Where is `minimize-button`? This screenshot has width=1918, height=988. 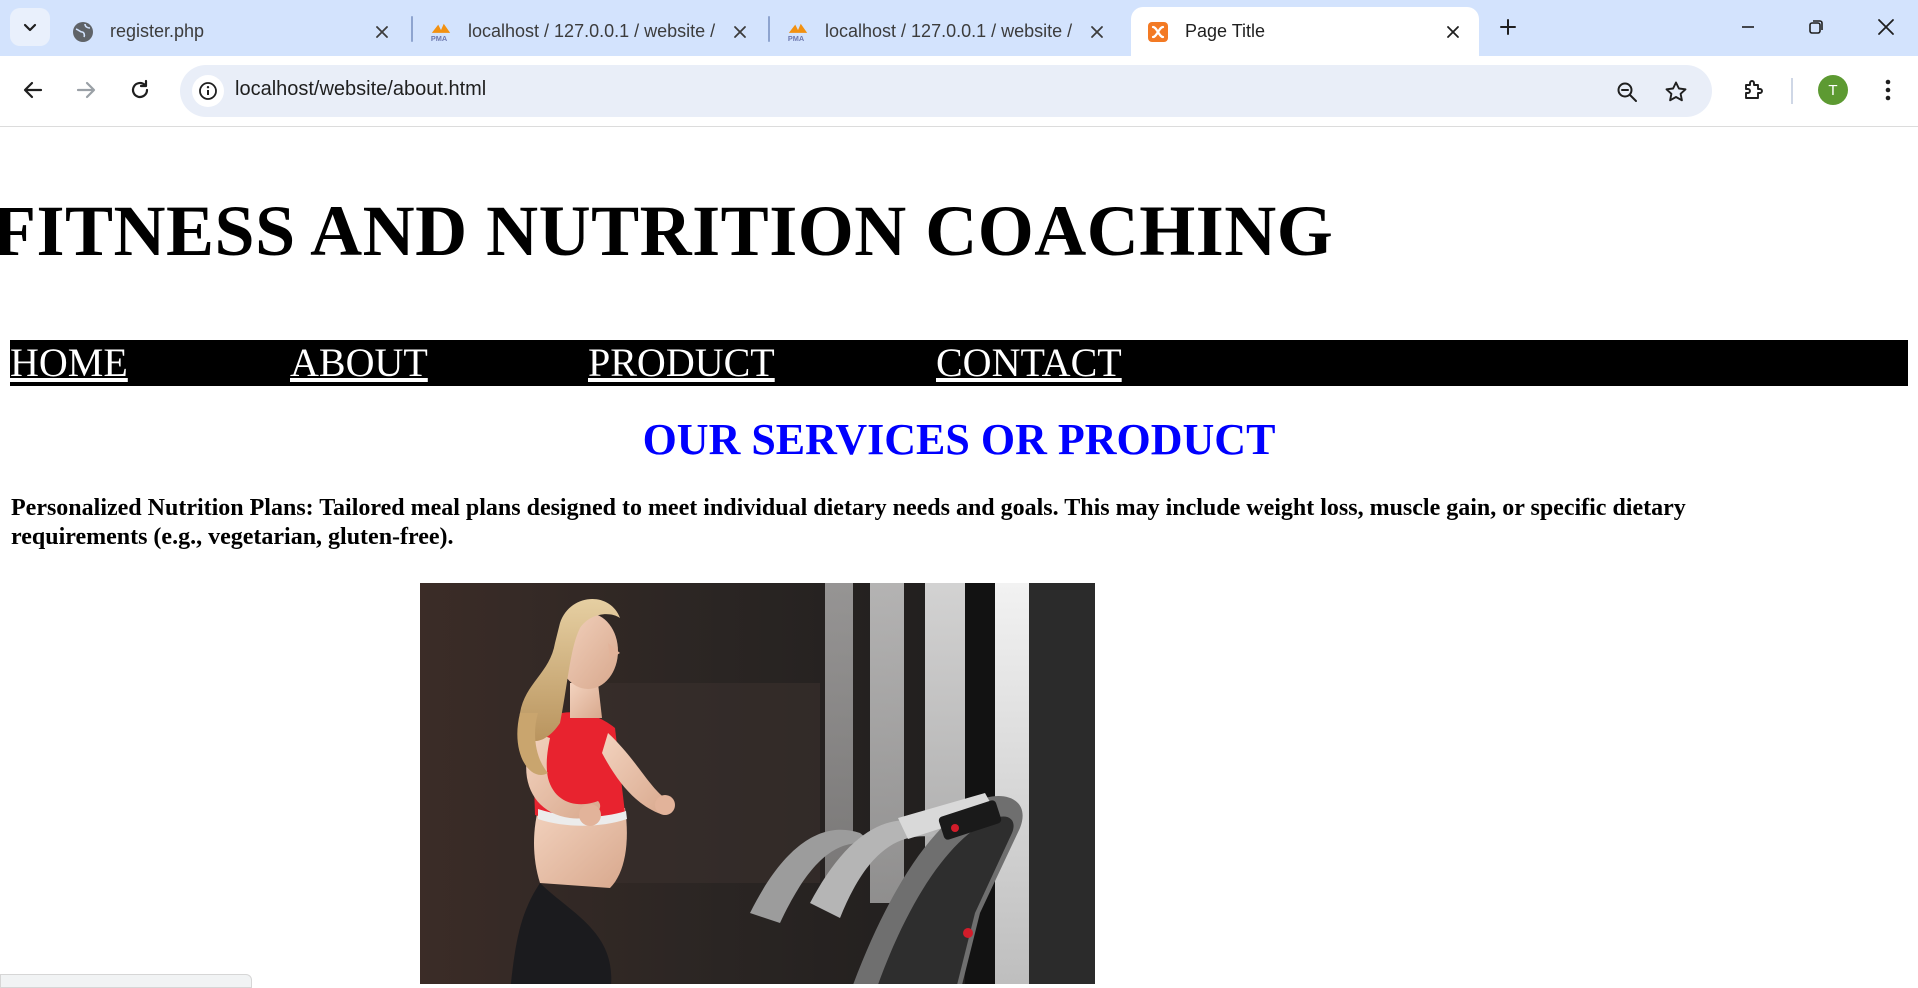 minimize-button is located at coordinates (1748, 27).